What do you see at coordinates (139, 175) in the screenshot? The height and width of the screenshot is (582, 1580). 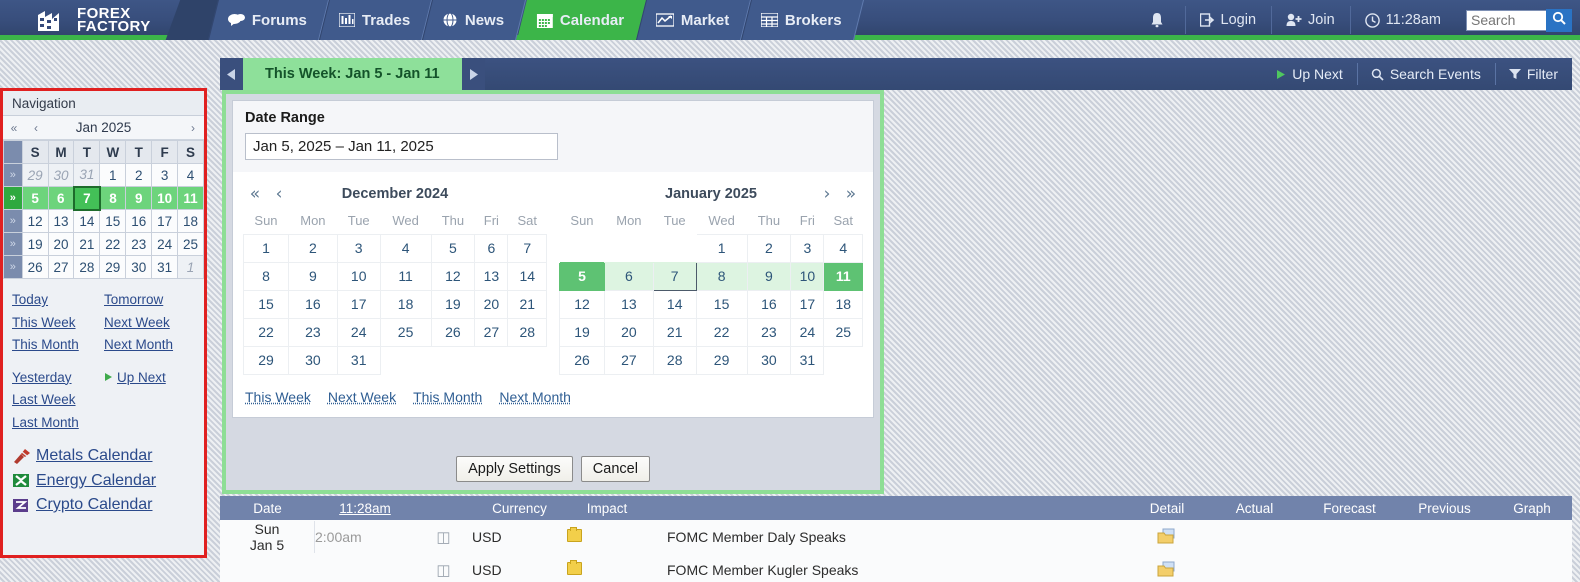 I see `mini-day-cell: 2` at bounding box center [139, 175].